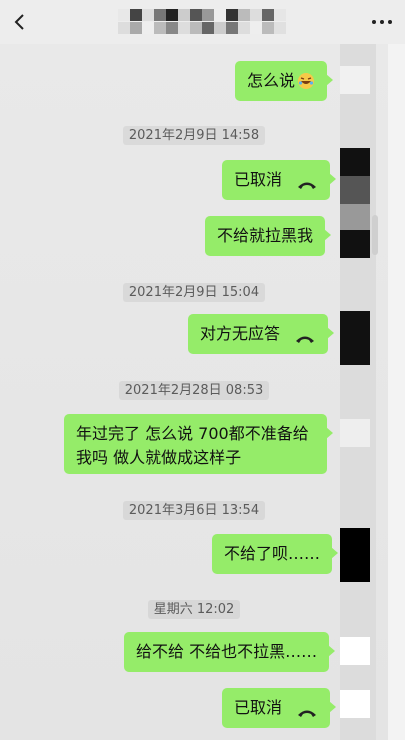 The image size is (405, 740). I want to click on message-text-line: 我吗 做人就做成这样子, so click(159, 457).